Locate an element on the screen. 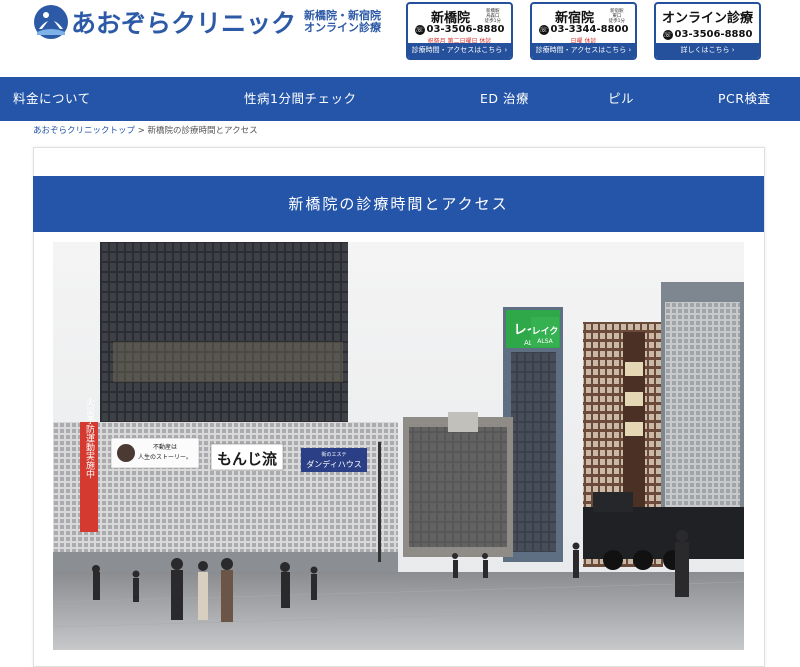 This screenshot has width=800, height=667. online-clinic-box: オンライン診療 ☏ 03-3506-8880 詳しくはこちら › is located at coordinates (707, 31).